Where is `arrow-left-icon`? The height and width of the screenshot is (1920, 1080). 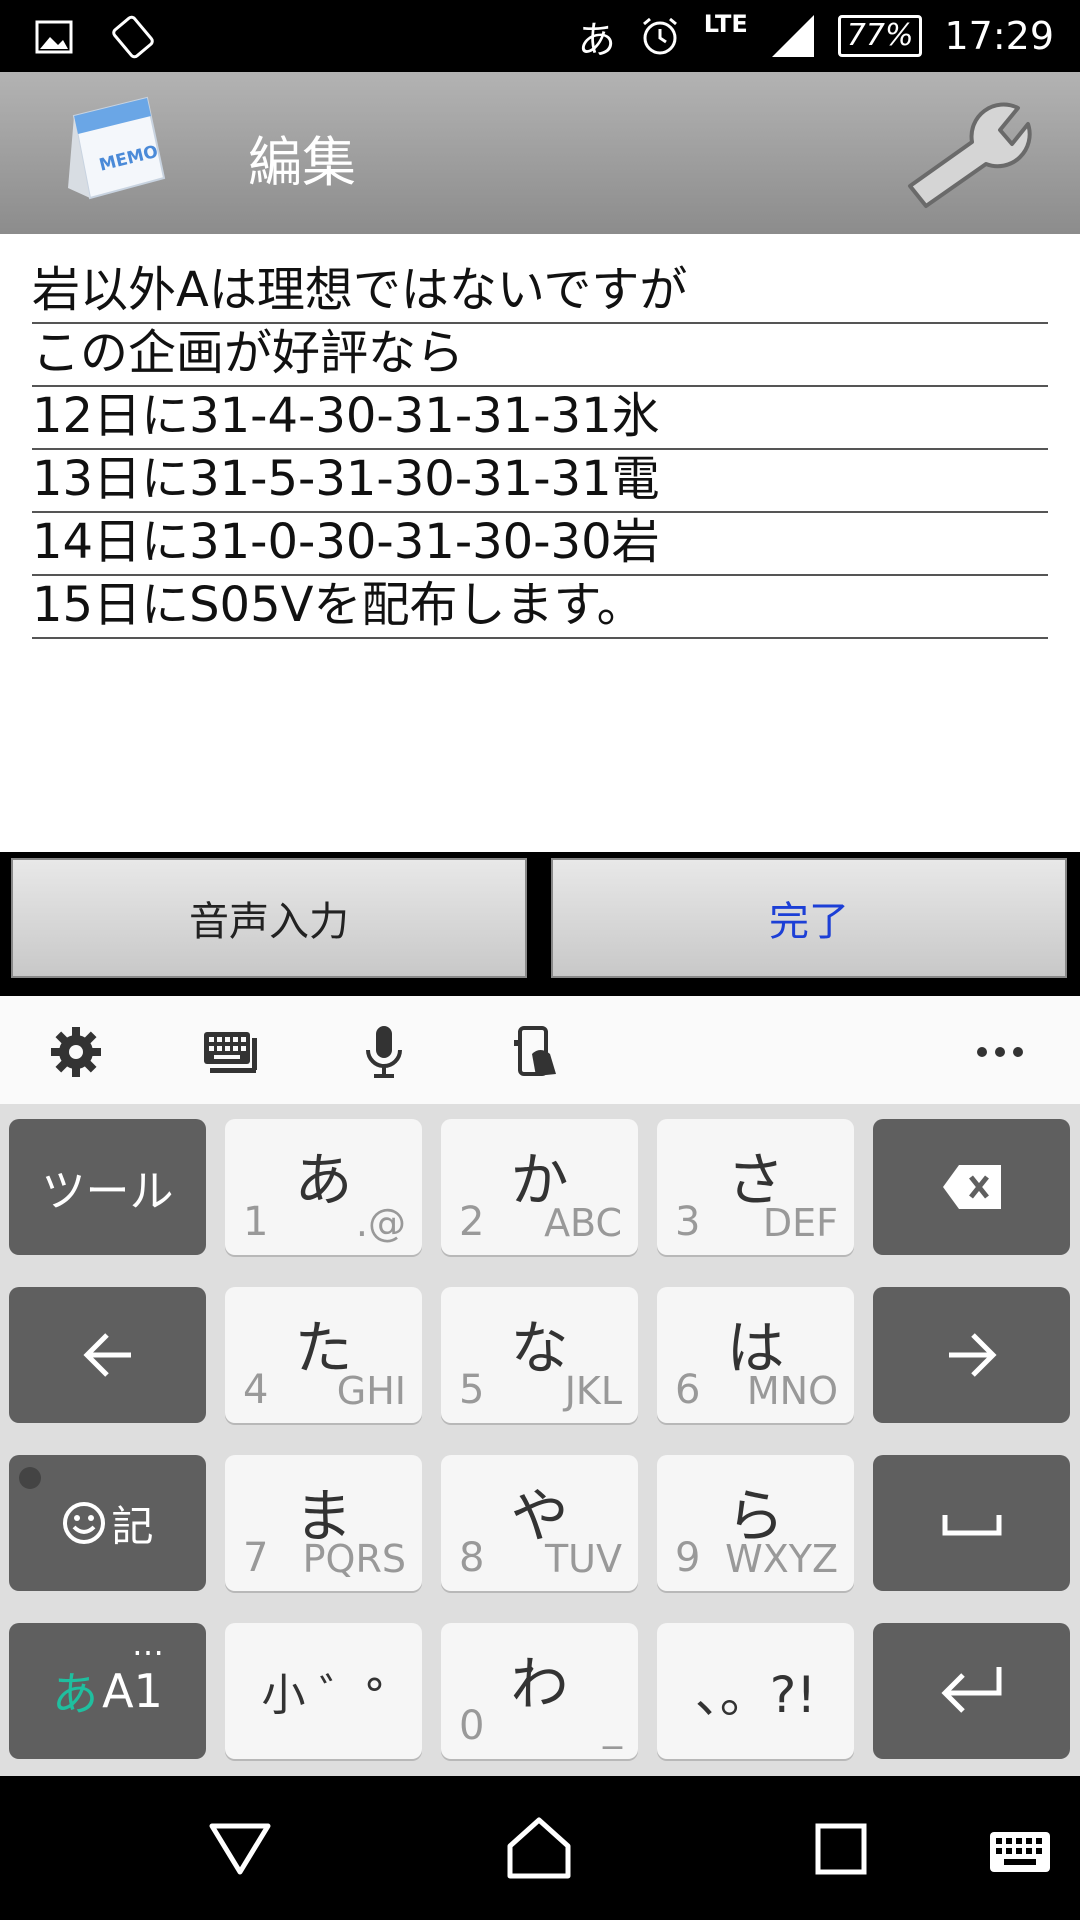 arrow-left-icon is located at coordinates (107, 1355).